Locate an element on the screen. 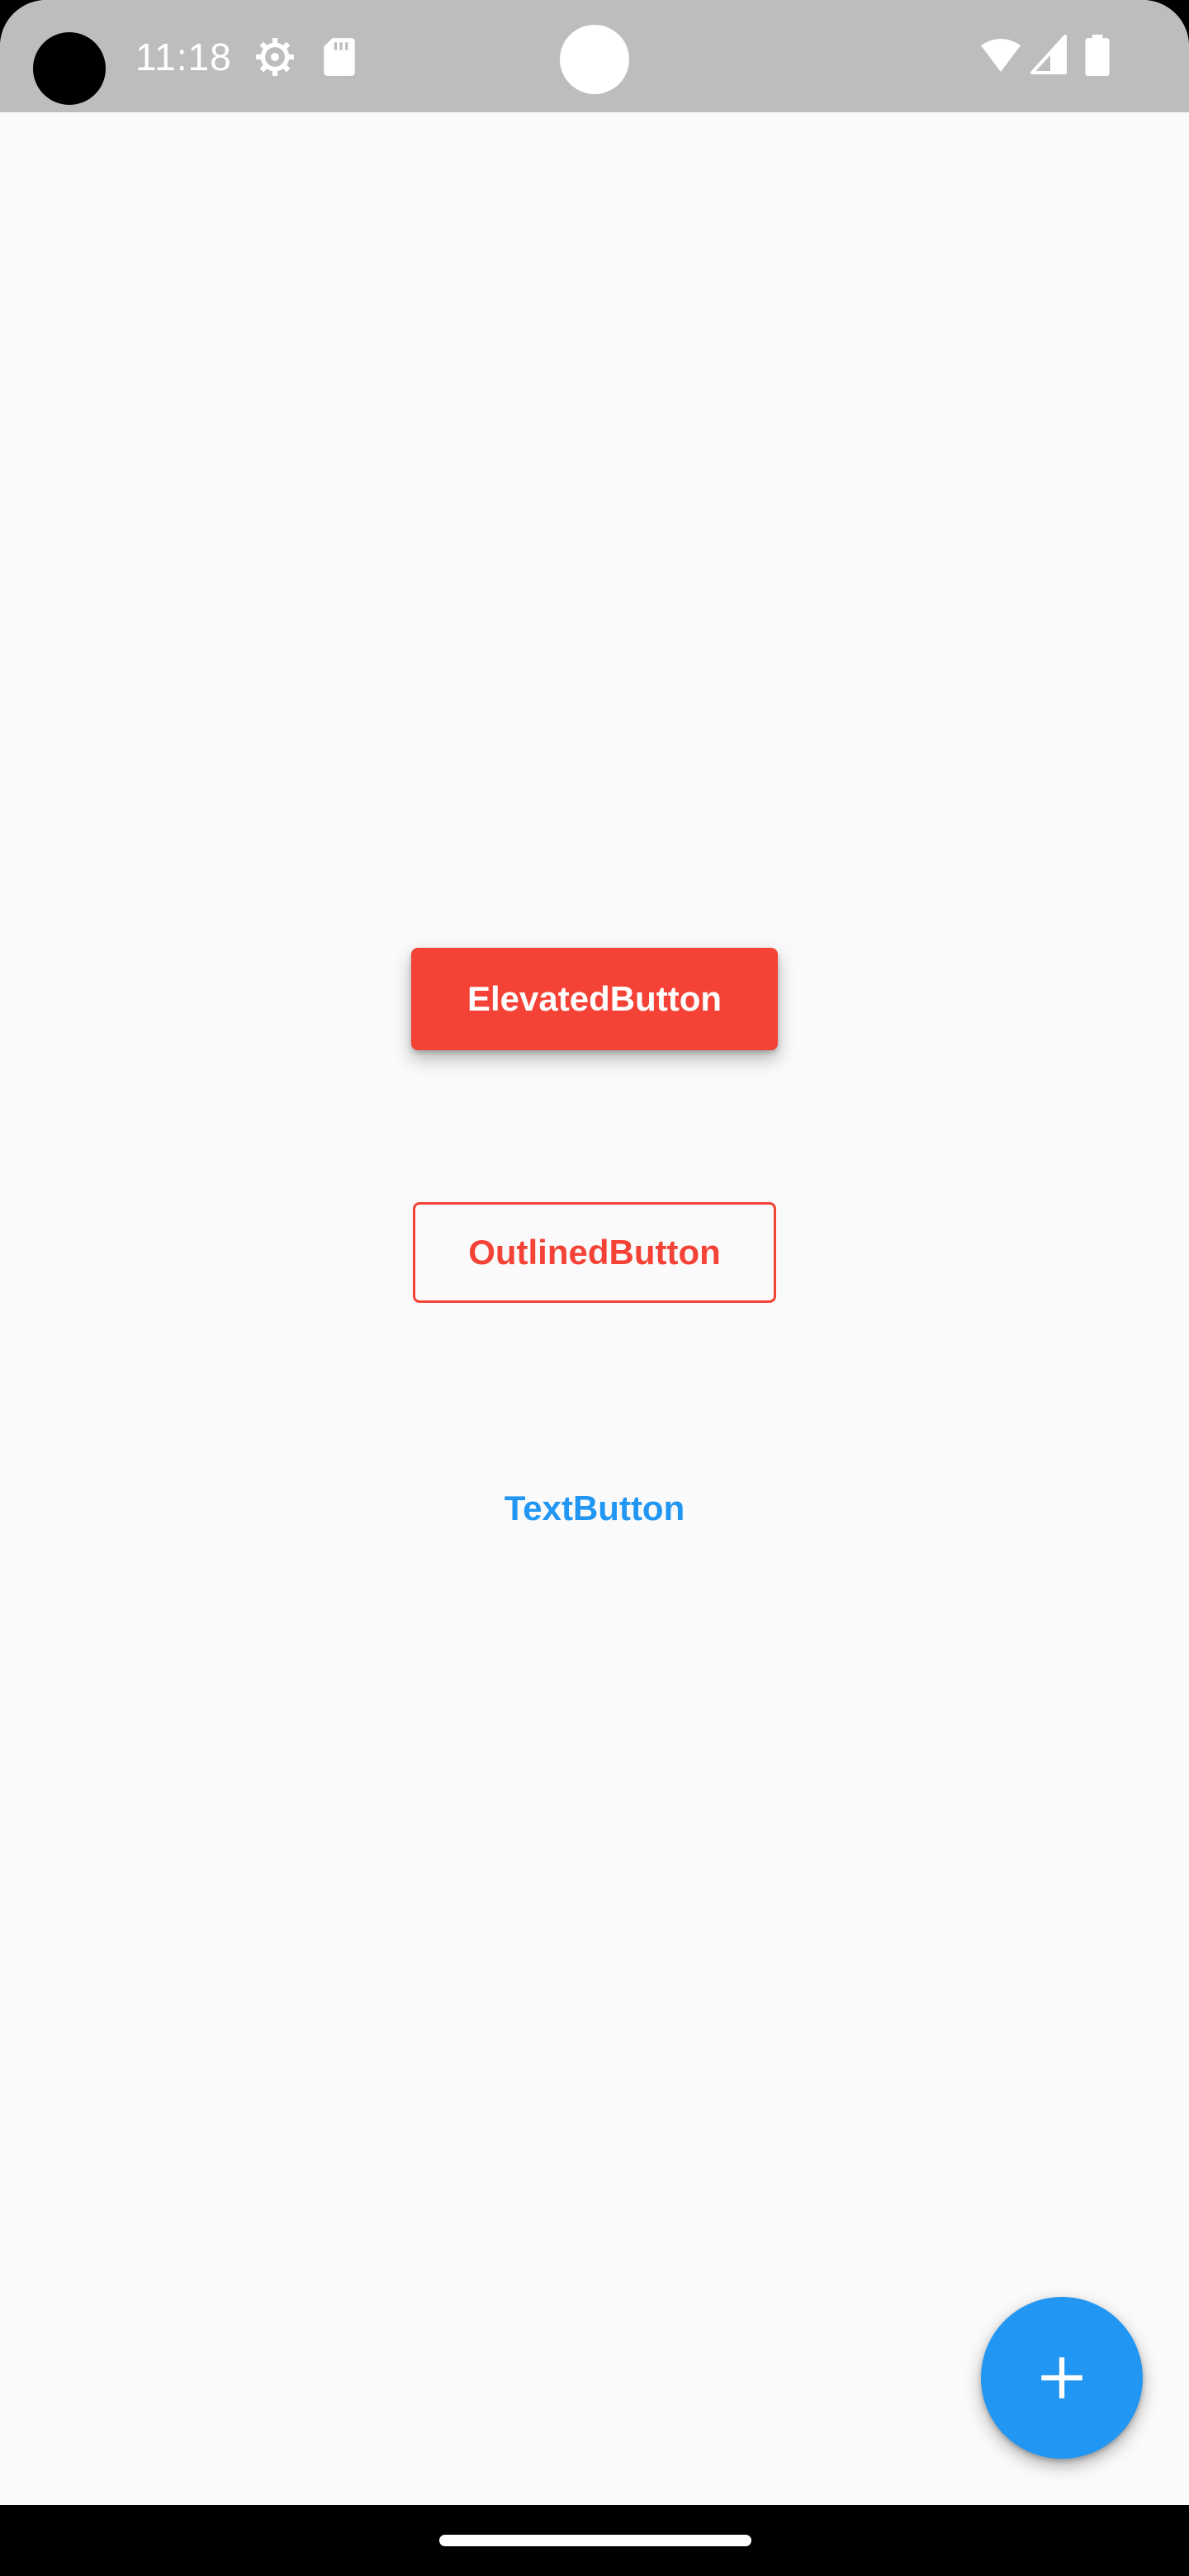 The height and width of the screenshot is (2576, 1189). camera-cutout is located at coordinates (69, 68).